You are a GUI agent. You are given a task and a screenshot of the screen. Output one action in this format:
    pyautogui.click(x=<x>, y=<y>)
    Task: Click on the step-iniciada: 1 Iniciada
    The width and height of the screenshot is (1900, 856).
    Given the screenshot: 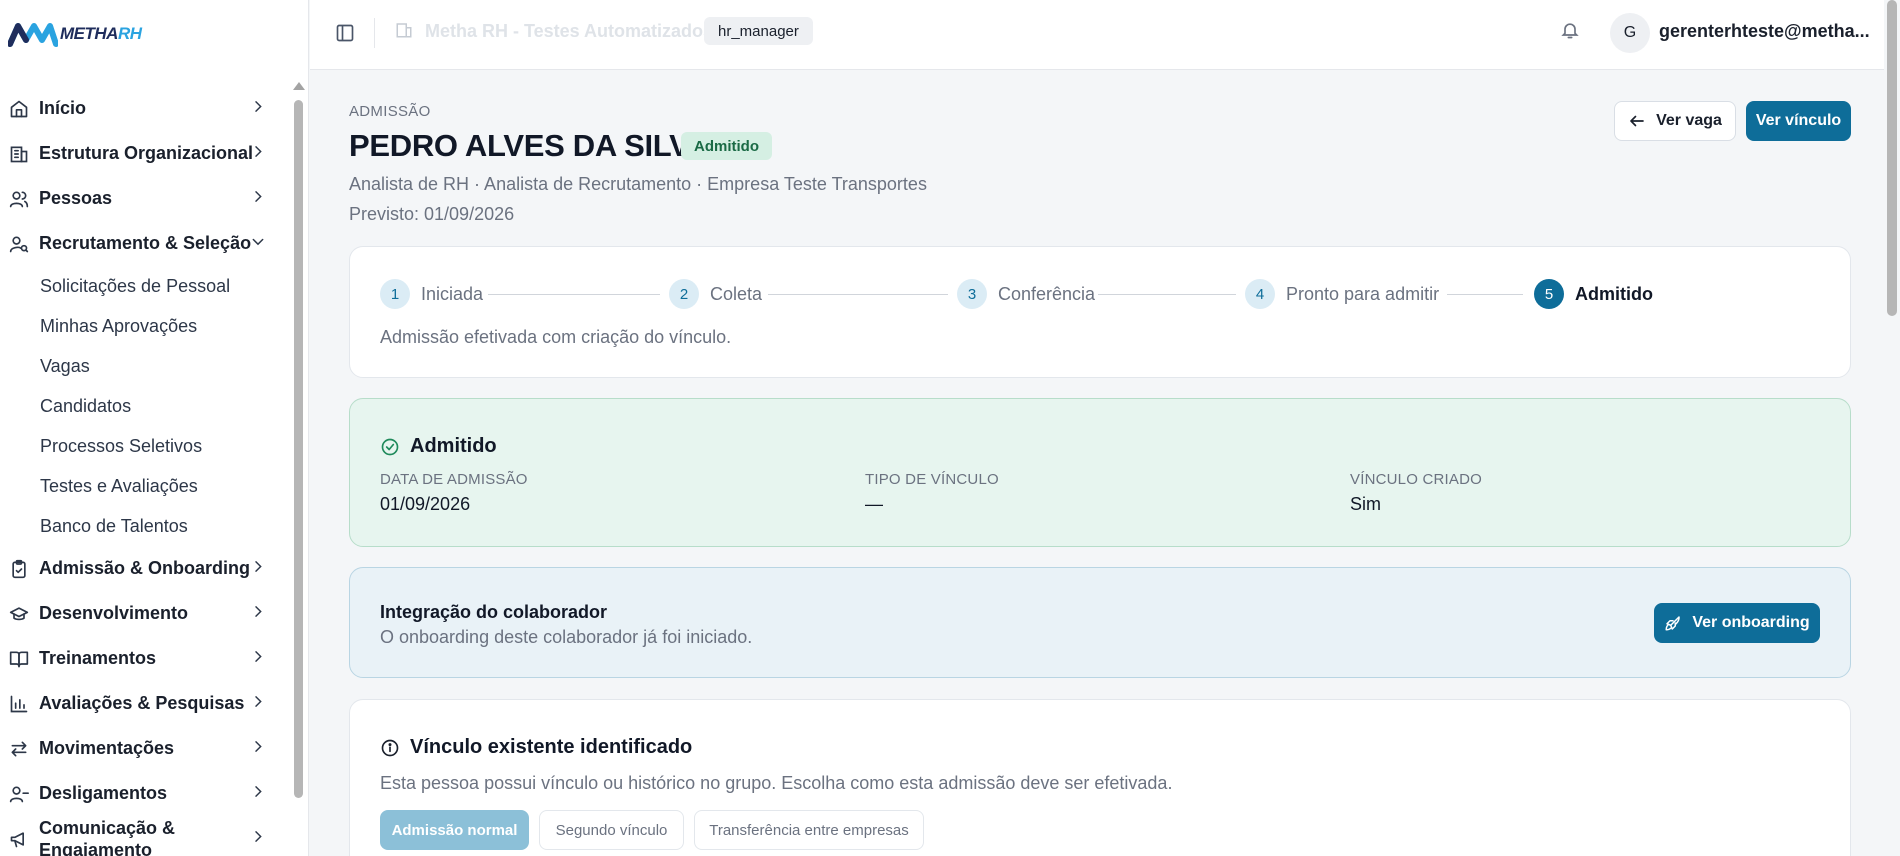 What is the action you would take?
    pyautogui.click(x=431, y=294)
    